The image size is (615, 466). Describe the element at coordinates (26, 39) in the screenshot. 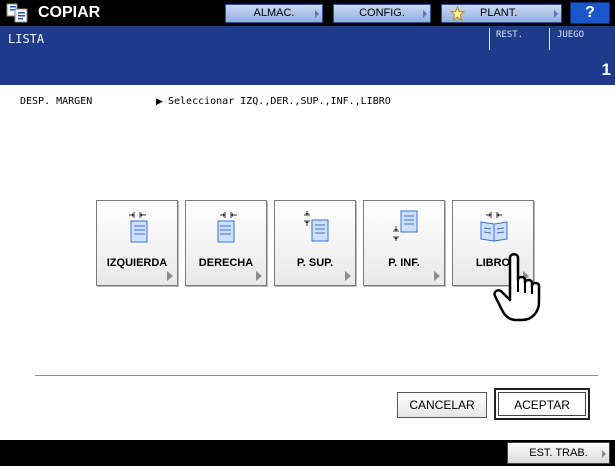

I see `screen-title: LISTA` at that location.